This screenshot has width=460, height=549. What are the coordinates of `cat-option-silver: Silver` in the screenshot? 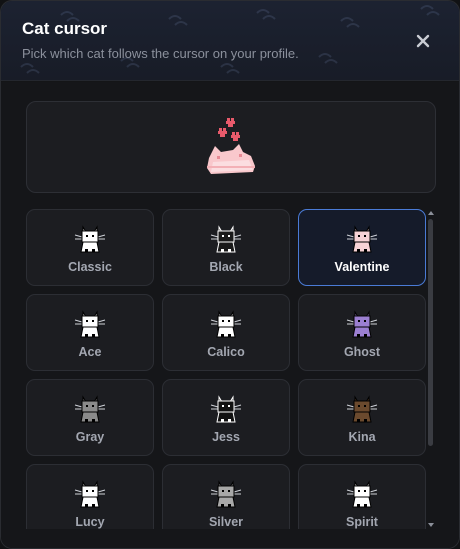 It's located at (226, 496).